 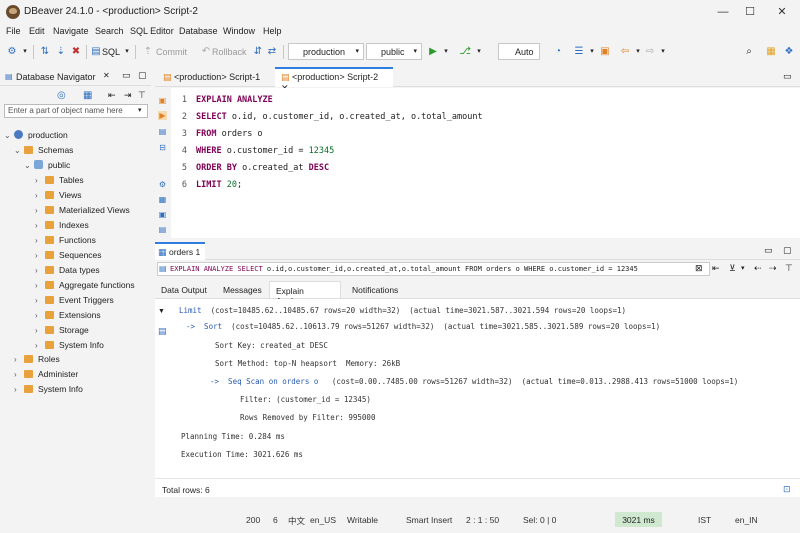 What do you see at coordinates (206, 52) in the screenshot?
I see `rollback-icon: ↶` at bounding box center [206, 52].